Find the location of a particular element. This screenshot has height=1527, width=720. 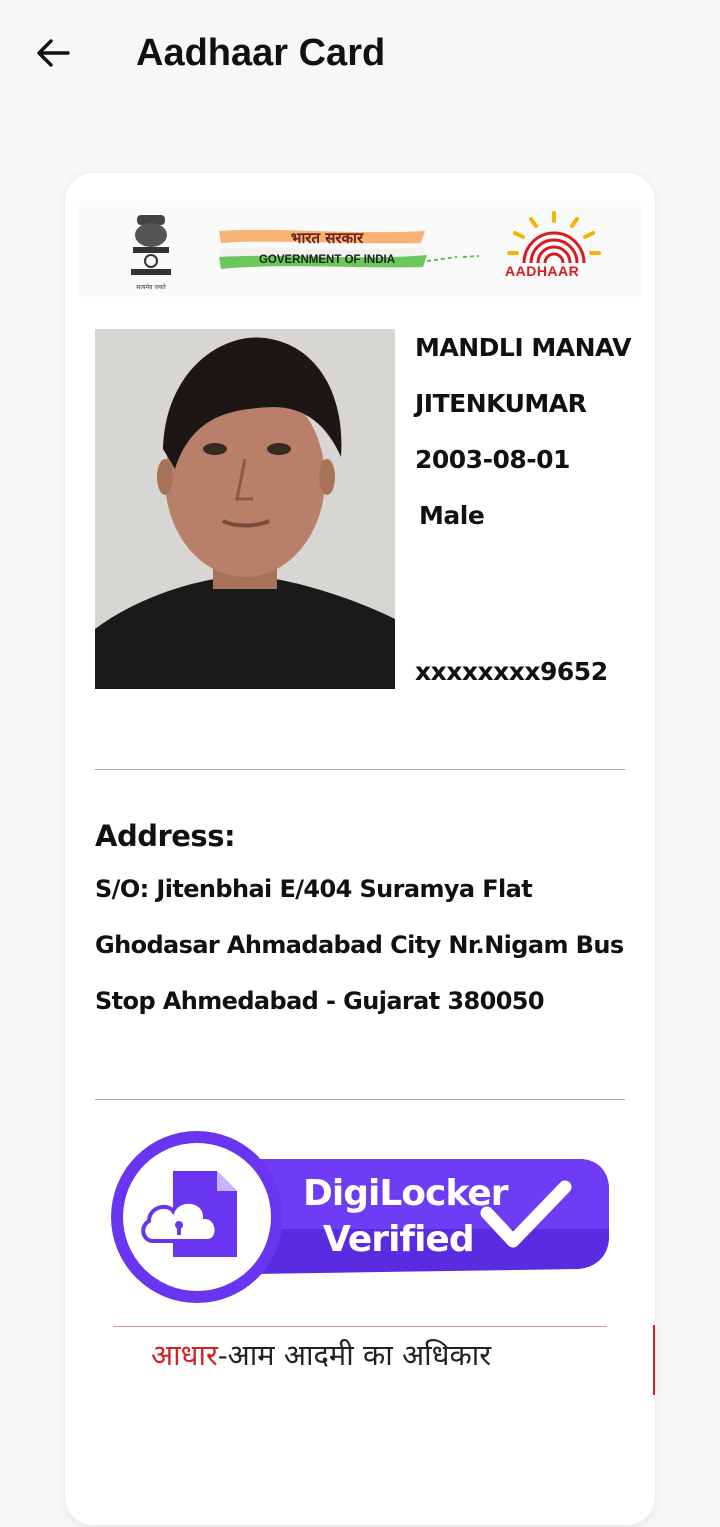

address-line2: Ghodasar Ahmadabad City Nr.Nigam Bus is located at coordinates (359, 945).